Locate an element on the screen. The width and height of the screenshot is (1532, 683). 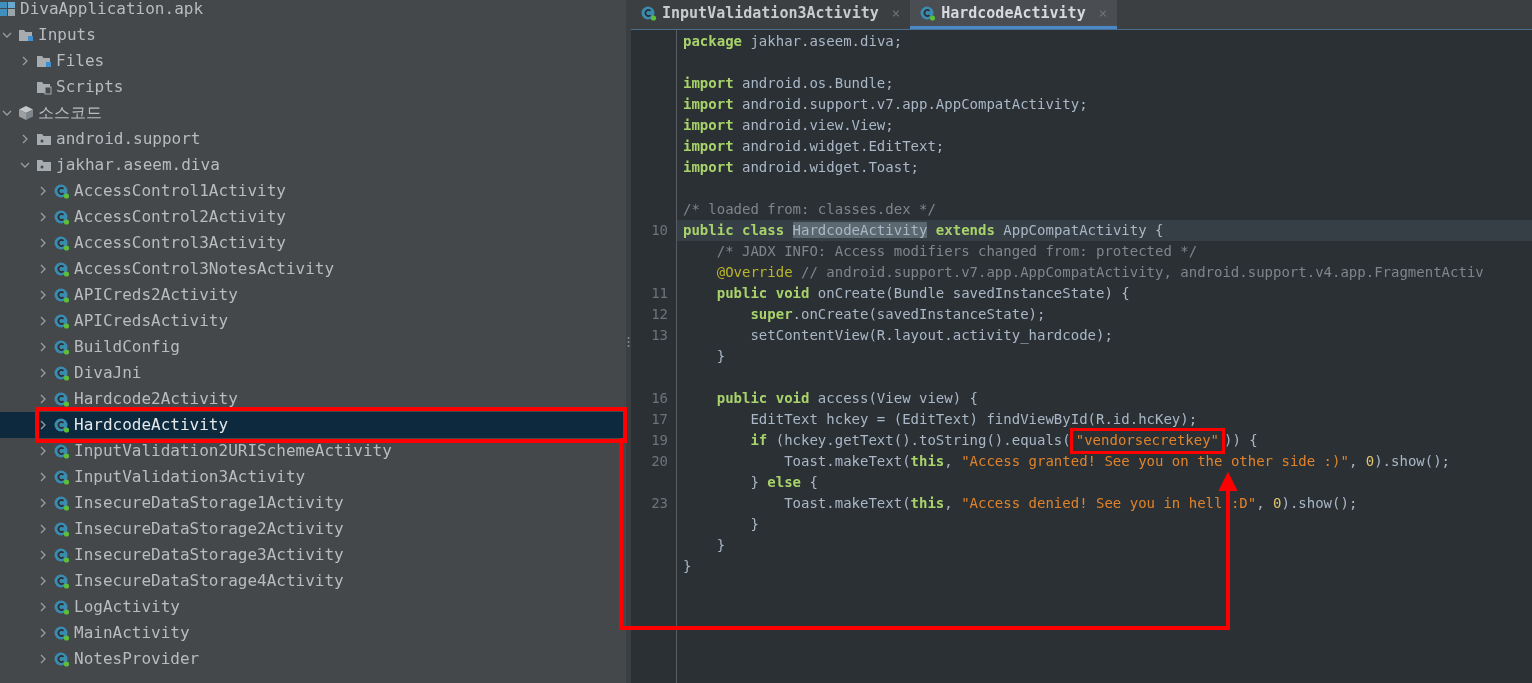
tree-item: 소스코드 is located at coordinates (313, 113).